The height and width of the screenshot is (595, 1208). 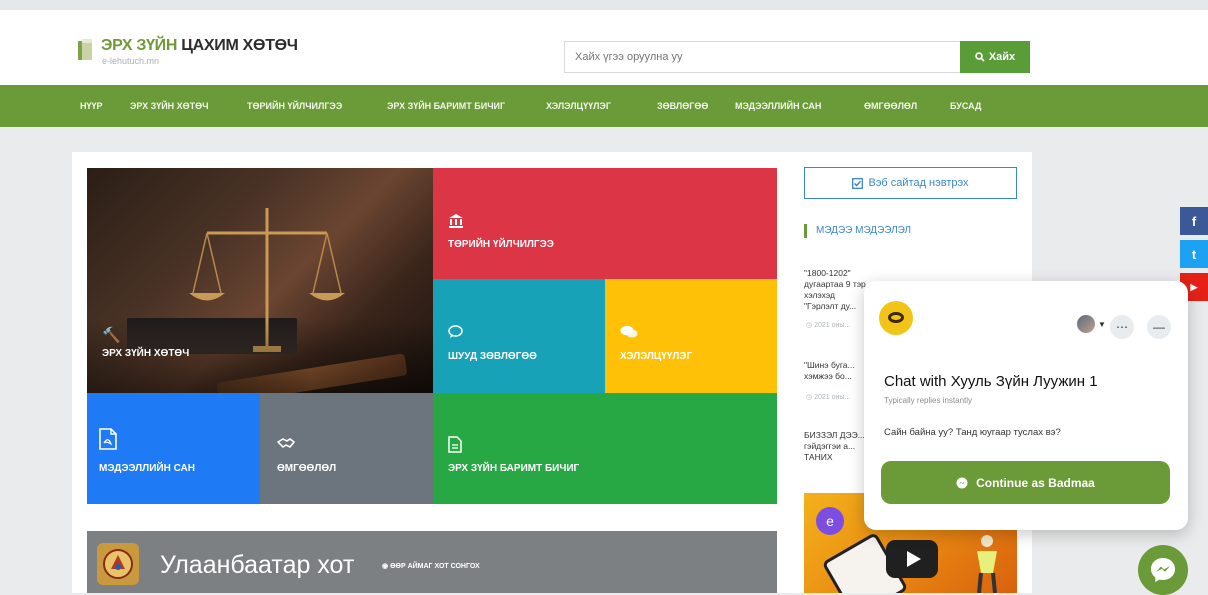 What do you see at coordinates (912, 559) in the screenshot?
I see `play-icon` at bounding box center [912, 559].